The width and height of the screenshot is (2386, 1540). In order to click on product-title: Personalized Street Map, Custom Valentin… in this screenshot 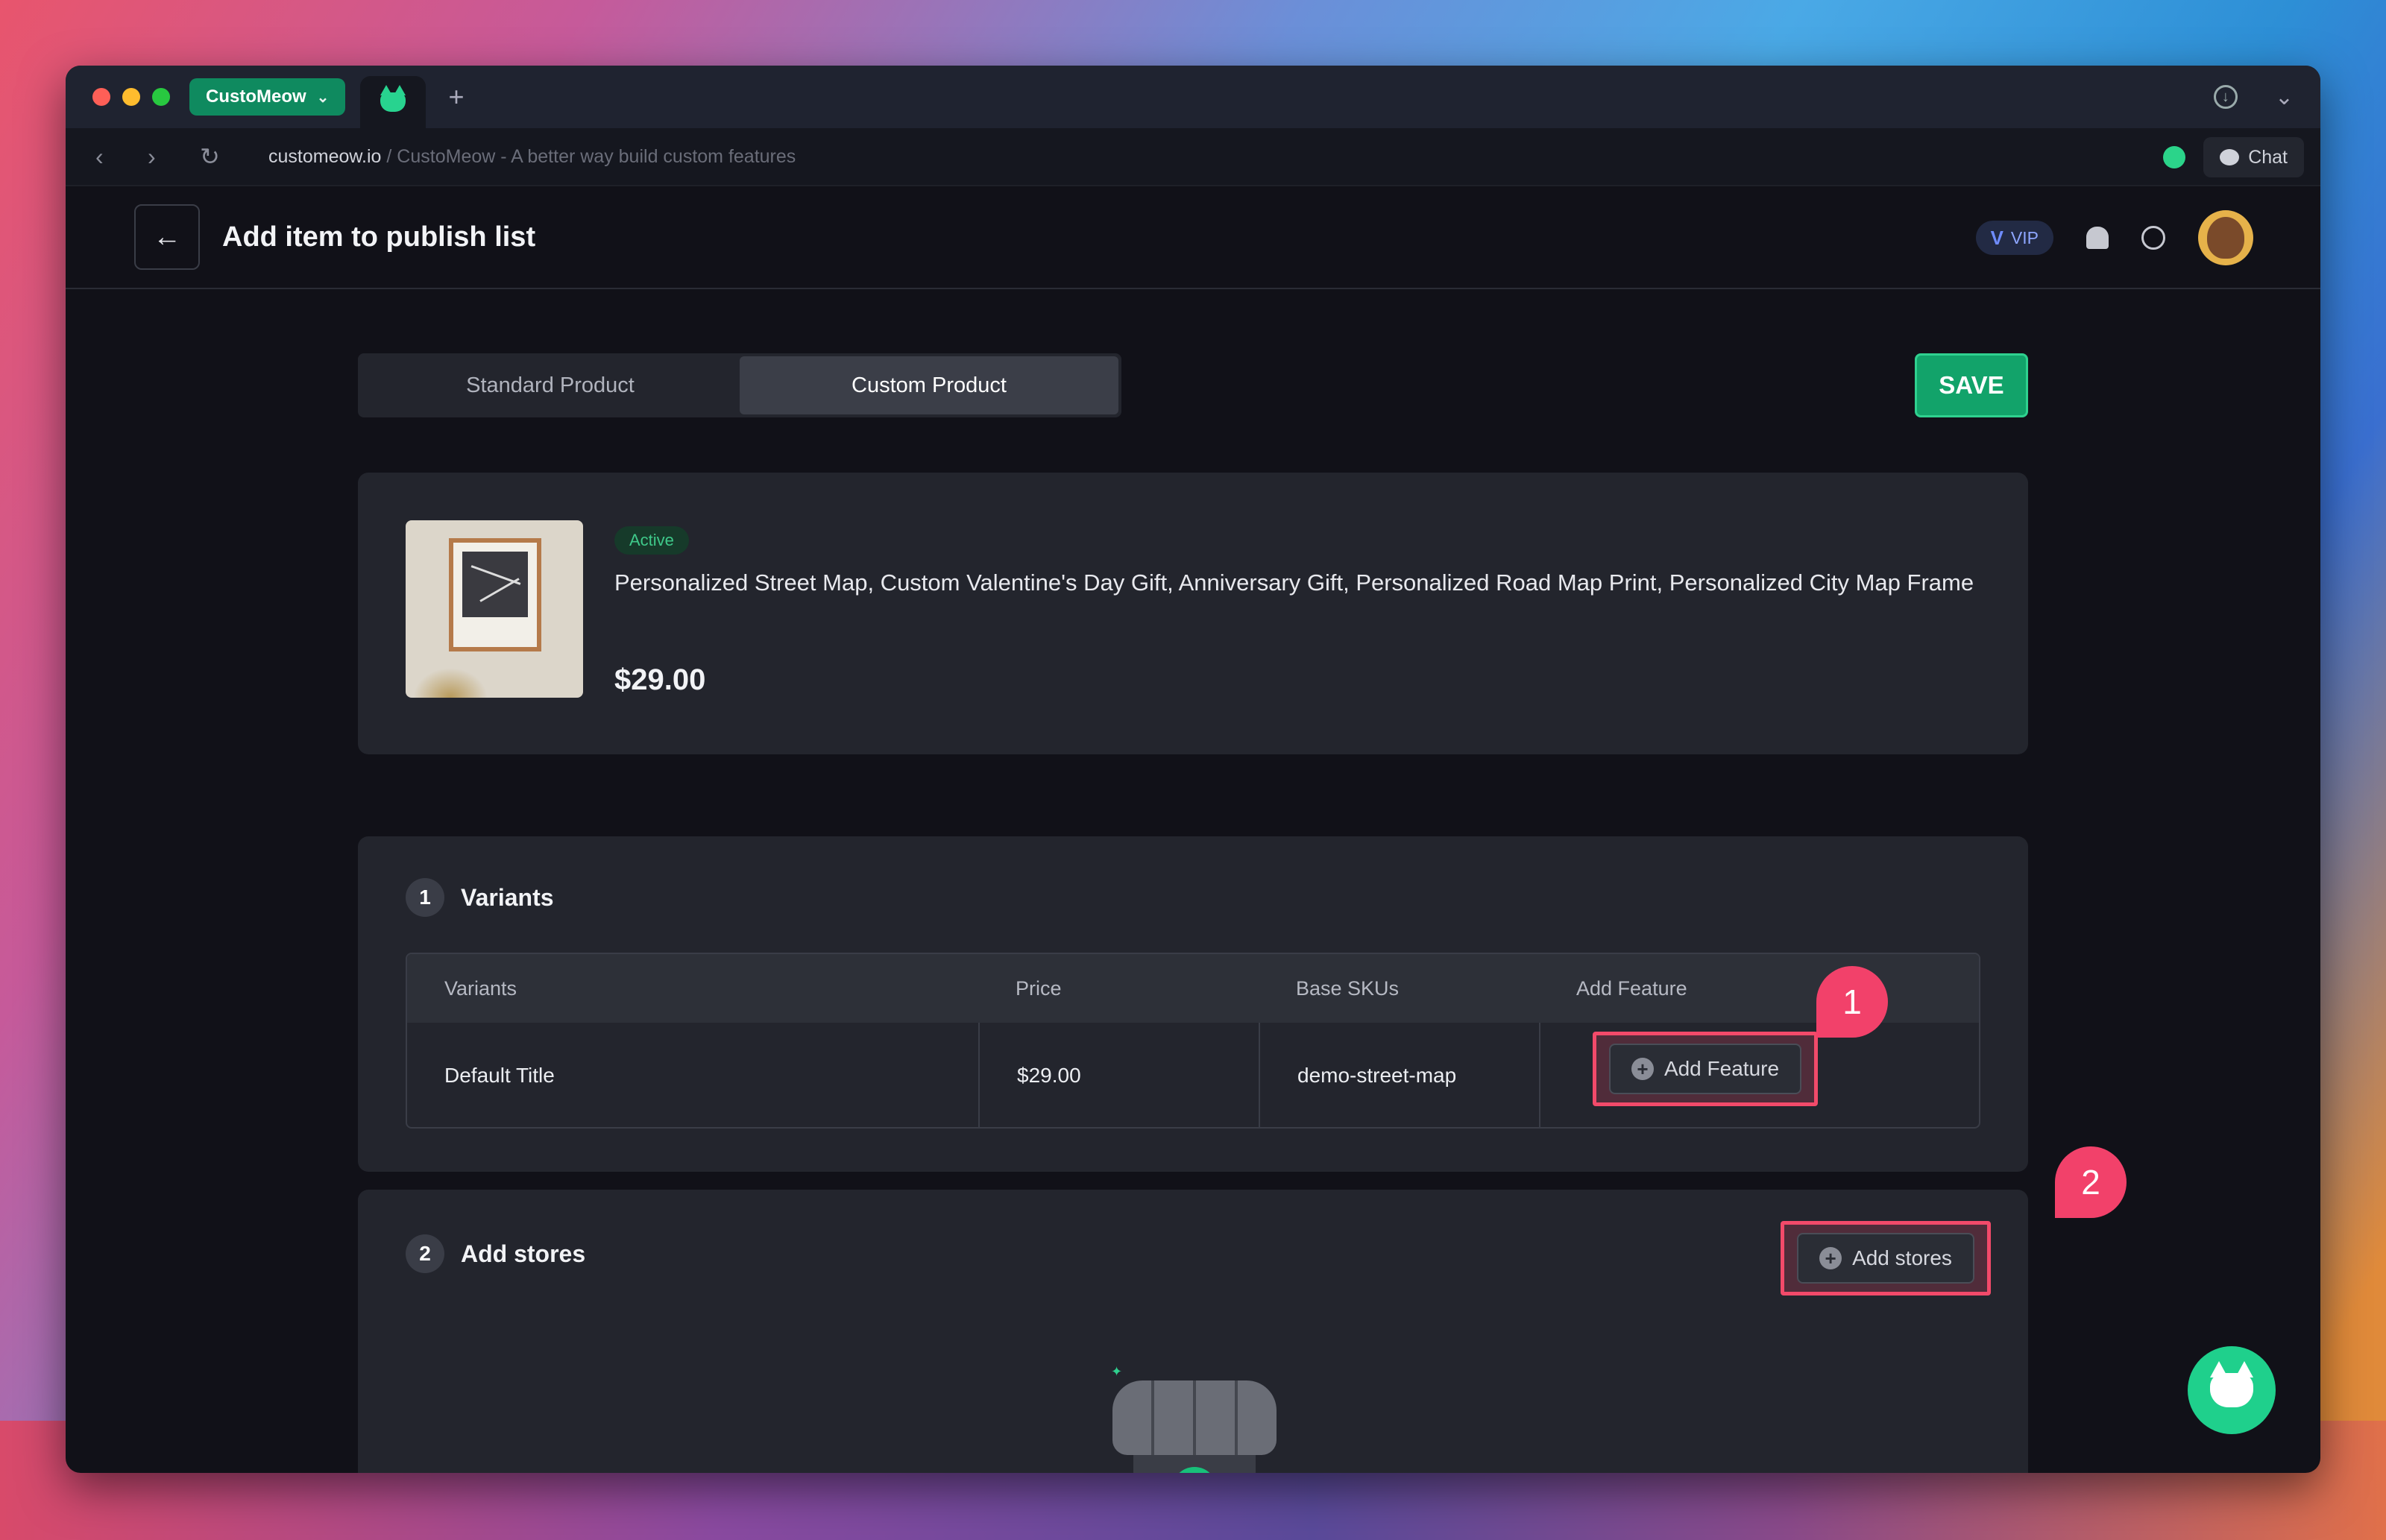, I will do `click(1294, 582)`.